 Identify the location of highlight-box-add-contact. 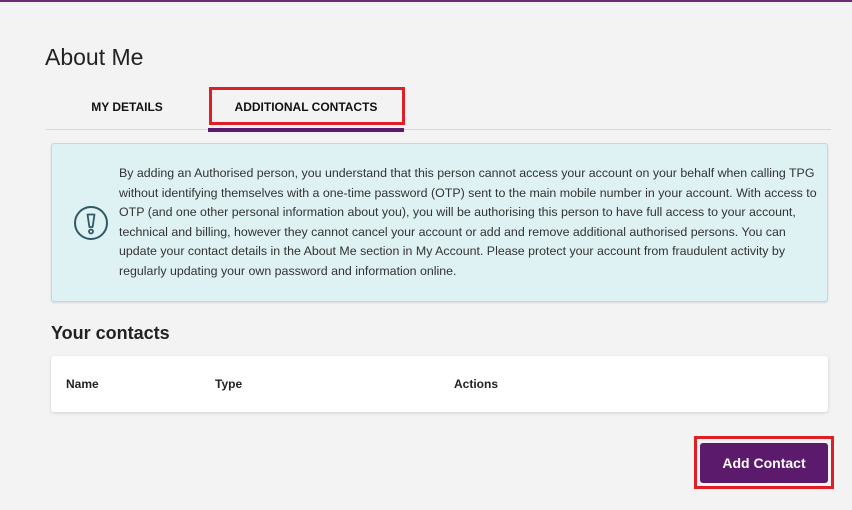
(764, 462).